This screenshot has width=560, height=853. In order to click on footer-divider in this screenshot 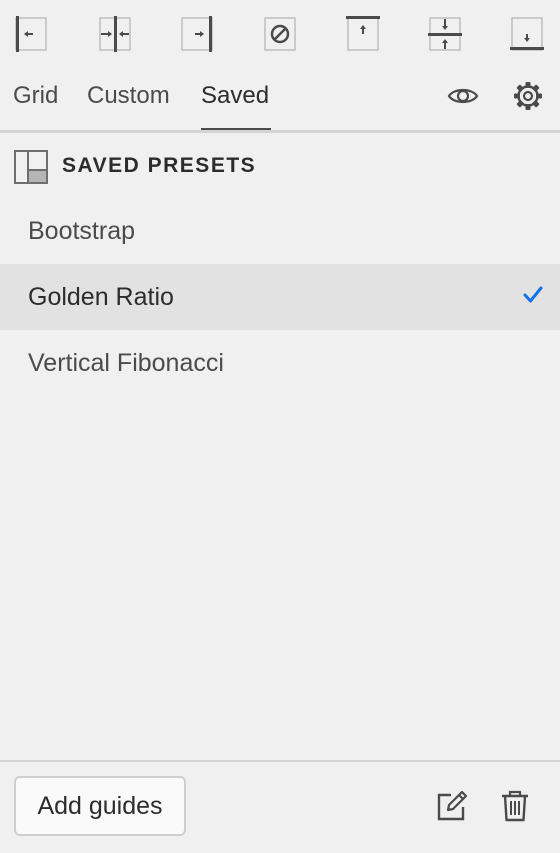, I will do `click(280, 761)`.